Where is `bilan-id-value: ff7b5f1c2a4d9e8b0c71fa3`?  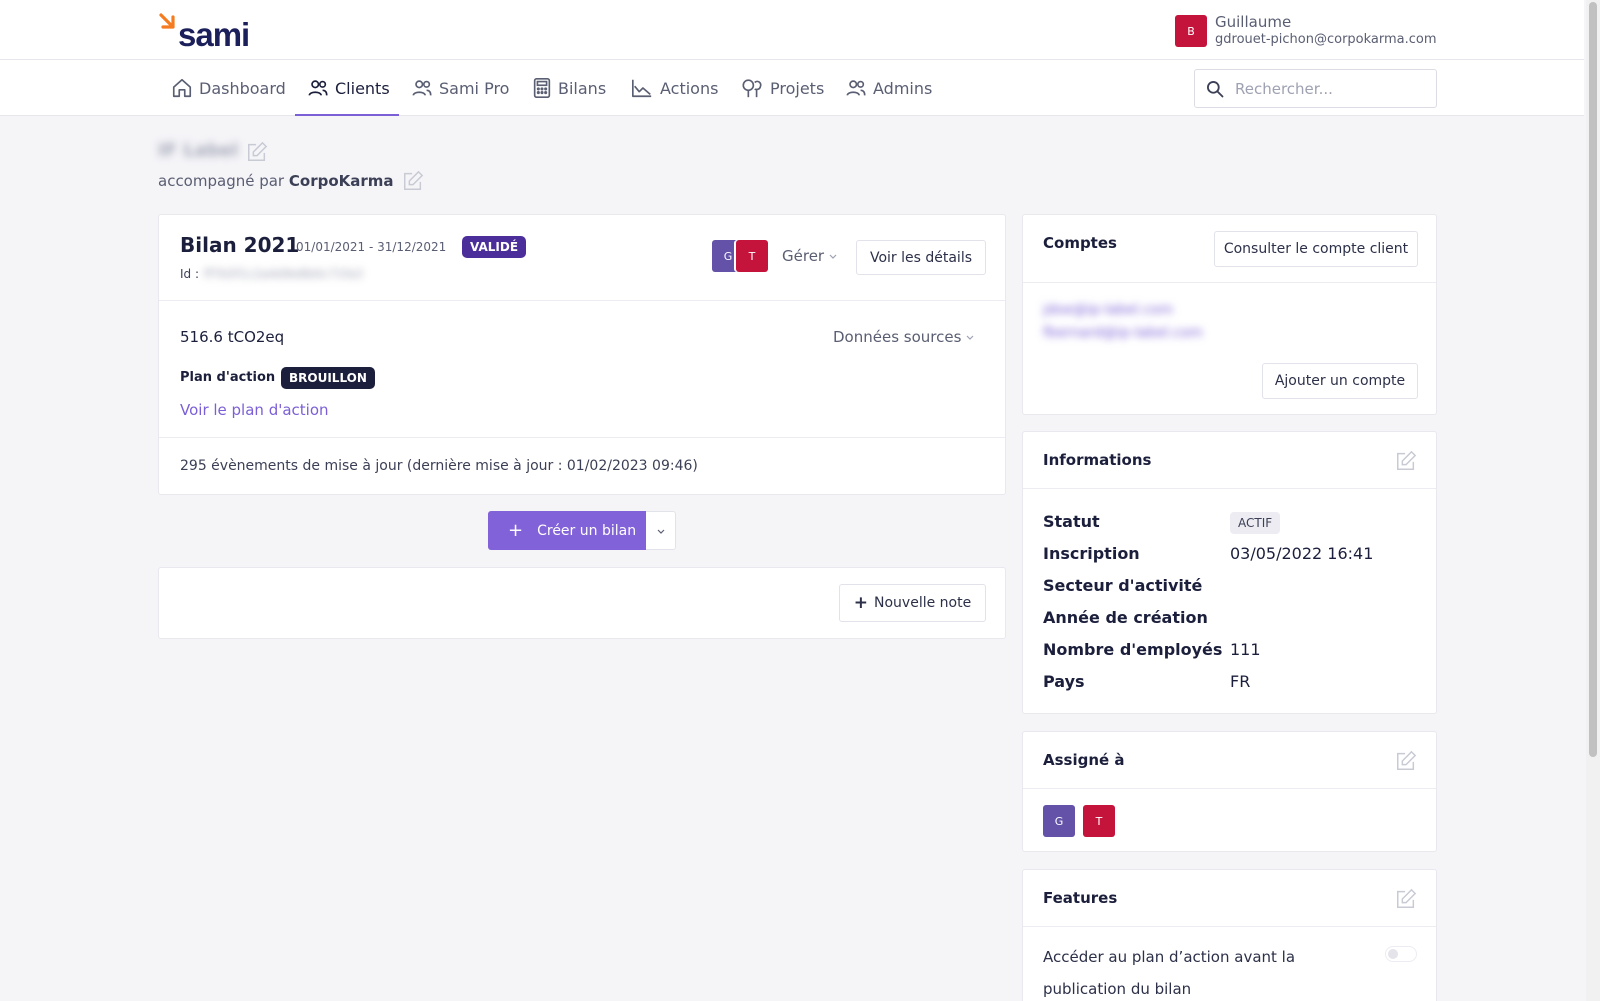 bilan-id-value: ff7b5f1c2a4d9e8b0c71fa3 is located at coordinates (283, 274).